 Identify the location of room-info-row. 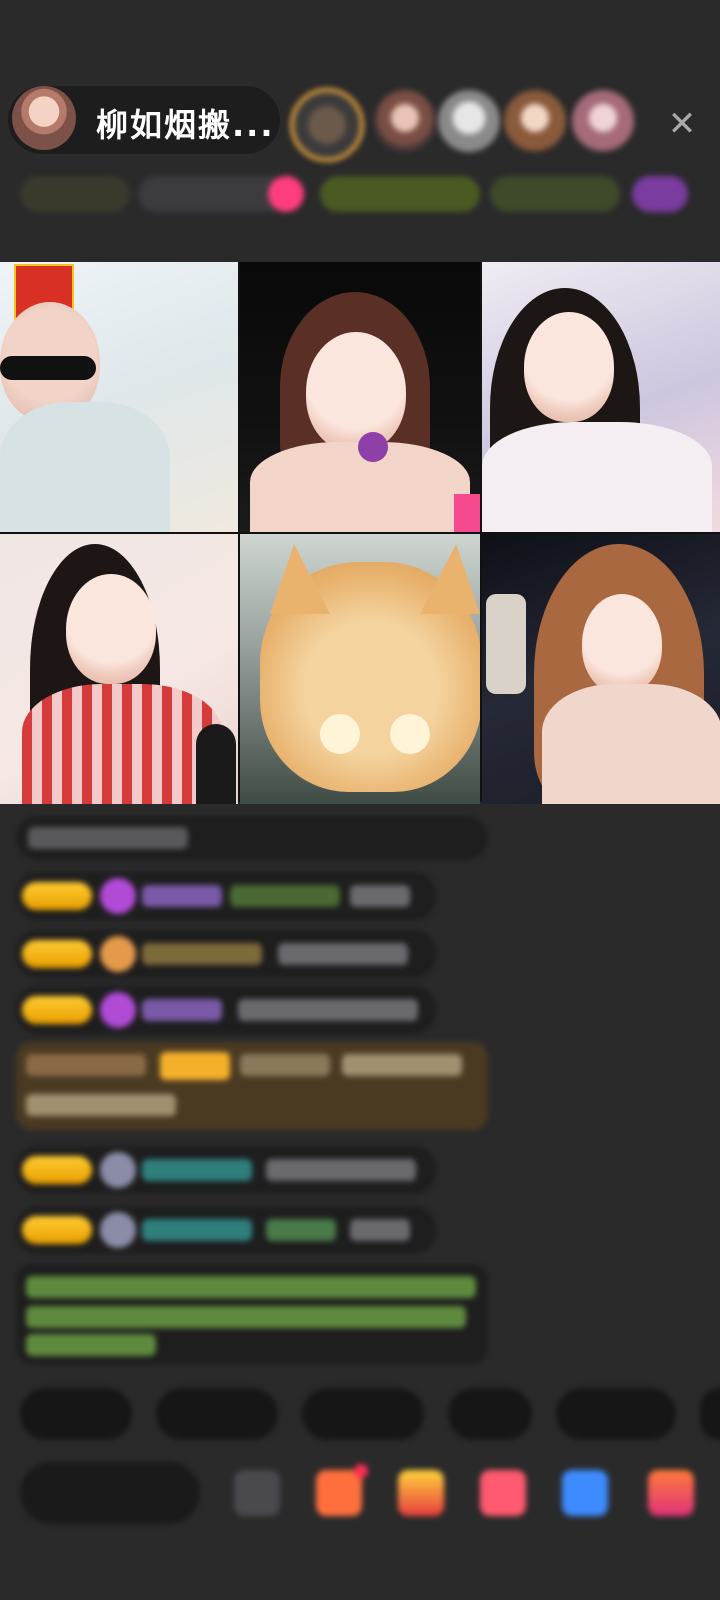
(360, 196).